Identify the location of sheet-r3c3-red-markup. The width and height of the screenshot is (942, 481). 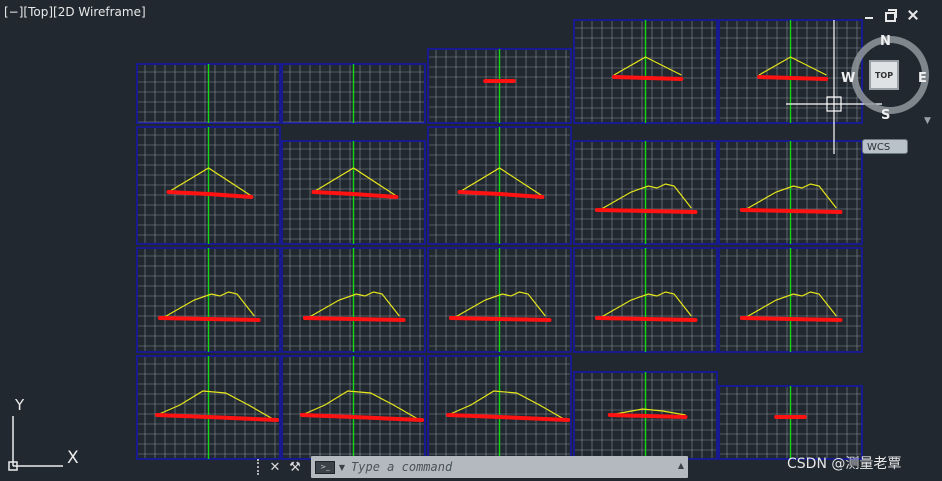
(500, 319).